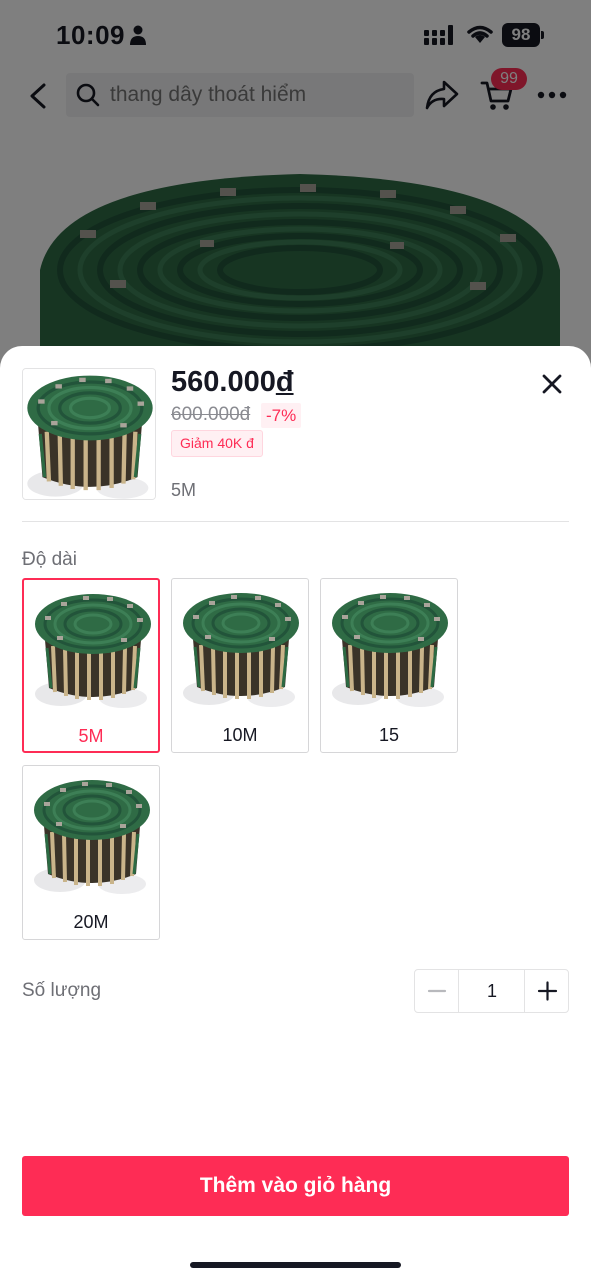 The image size is (591, 1280). I want to click on price-currency: đ, so click(284, 382).